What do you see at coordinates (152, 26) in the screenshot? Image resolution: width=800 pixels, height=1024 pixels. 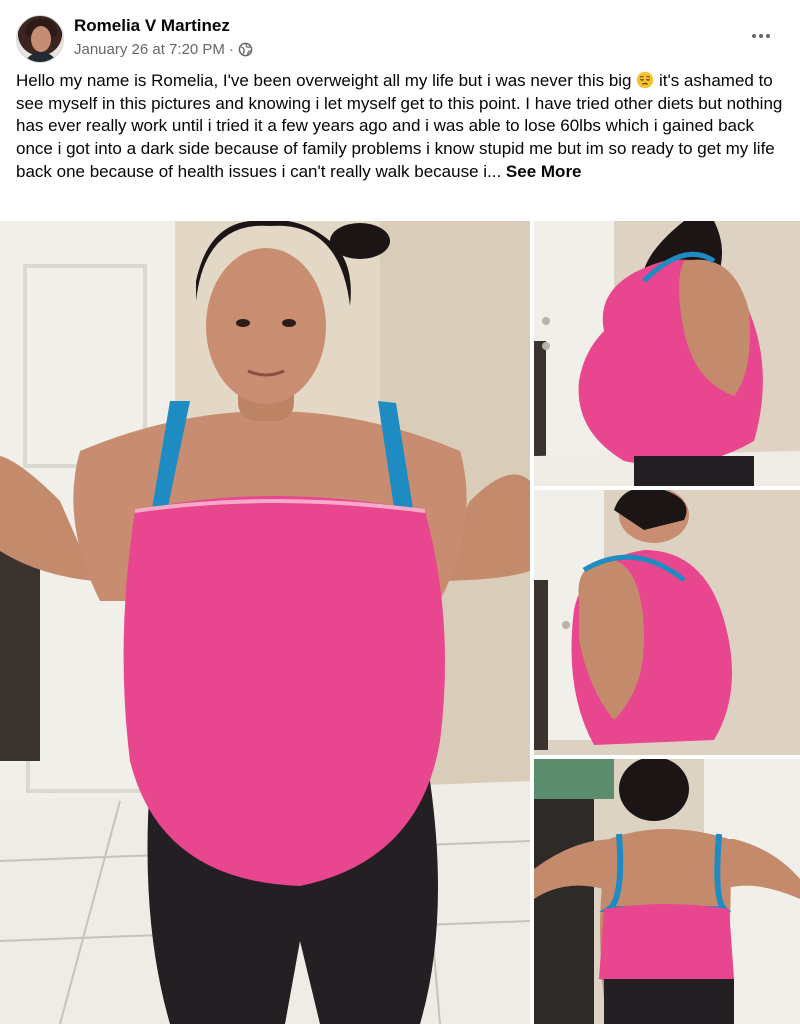 I see `author-name: Romelia V Martinez` at bounding box center [152, 26].